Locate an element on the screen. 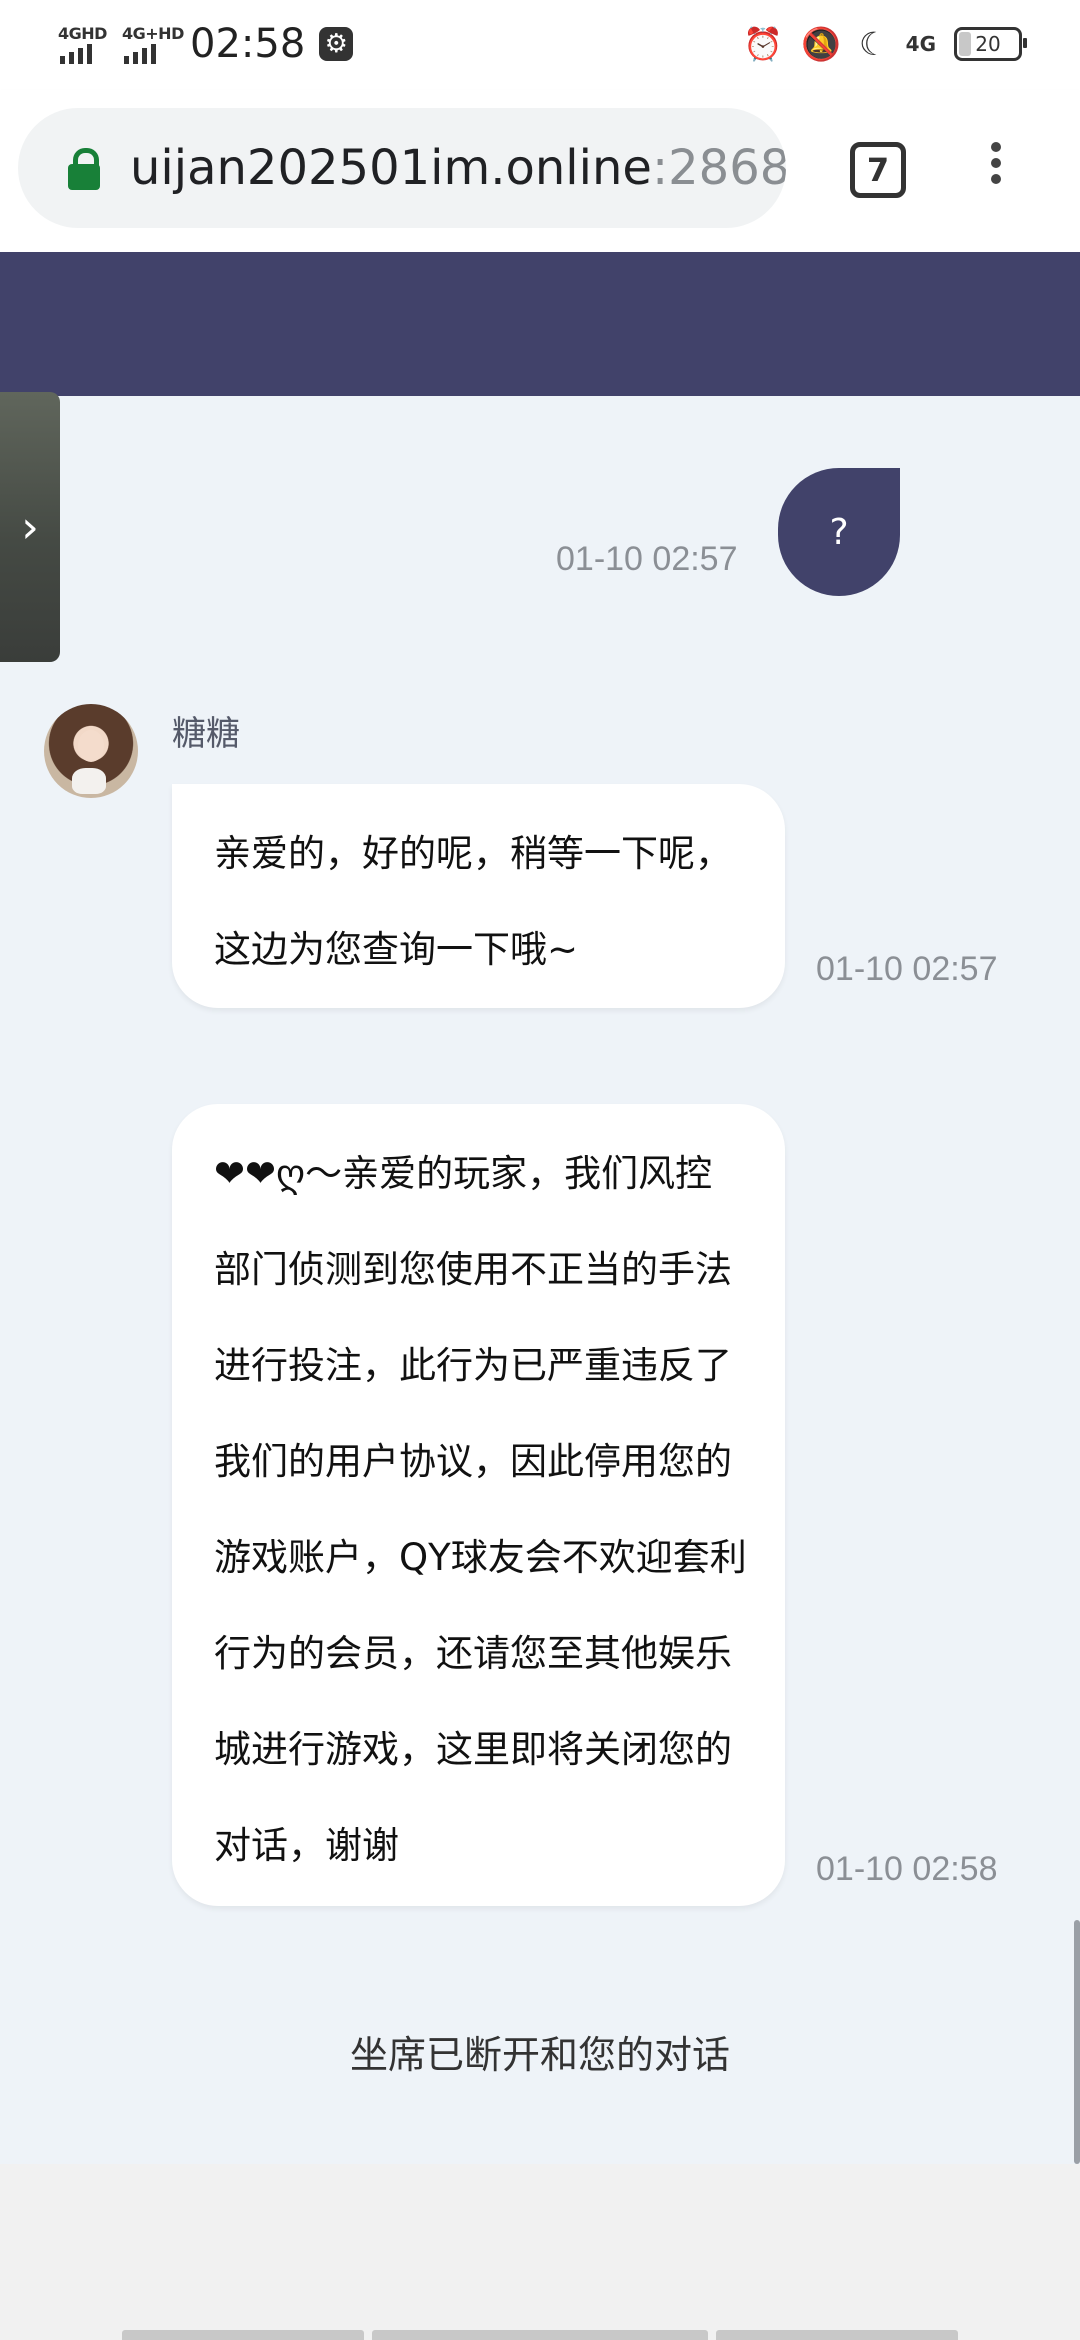 This screenshot has width=1080, height=2340. system-notice: 坐席已断开和您的对话 is located at coordinates (539, 2055).